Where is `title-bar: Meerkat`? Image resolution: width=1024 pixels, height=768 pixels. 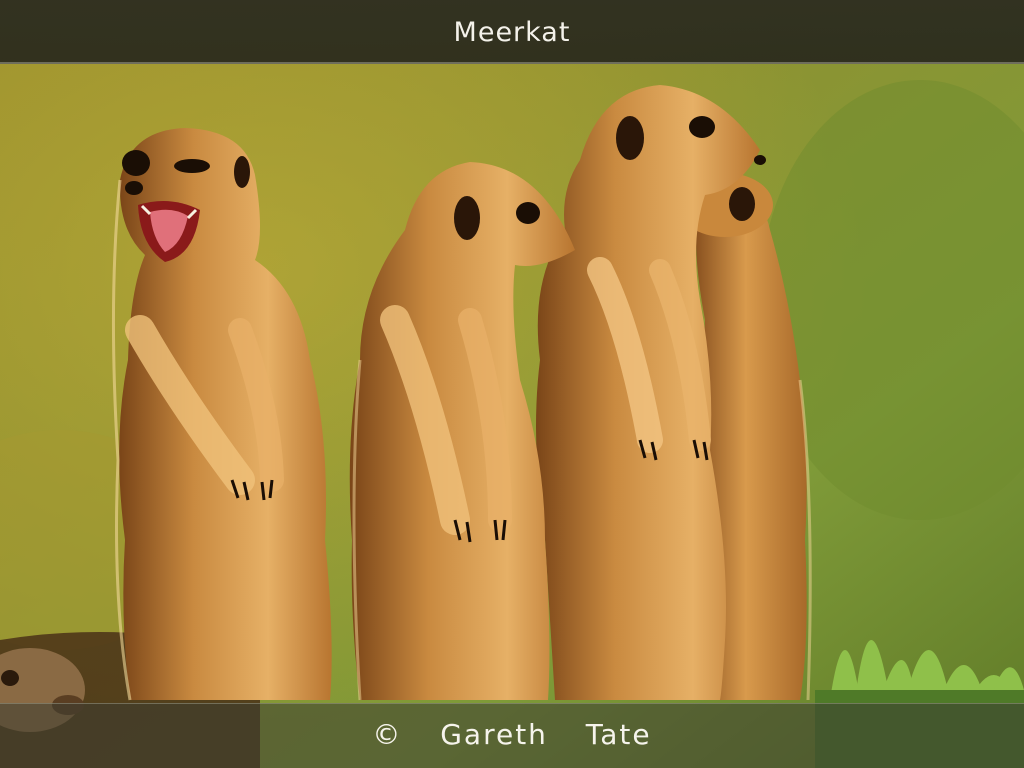 title-bar: Meerkat is located at coordinates (512, 32).